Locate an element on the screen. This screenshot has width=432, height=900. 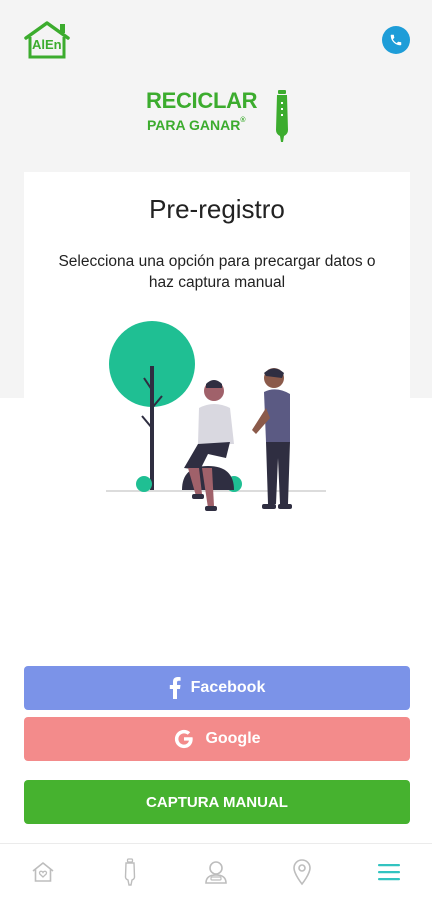
nav-menu is located at coordinates (389, 872).